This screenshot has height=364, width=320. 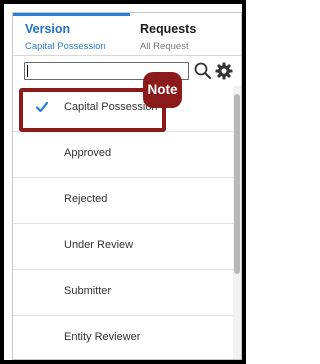 What do you see at coordinates (99, 245) in the screenshot?
I see `list-item-label: Under Review` at bounding box center [99, 245].